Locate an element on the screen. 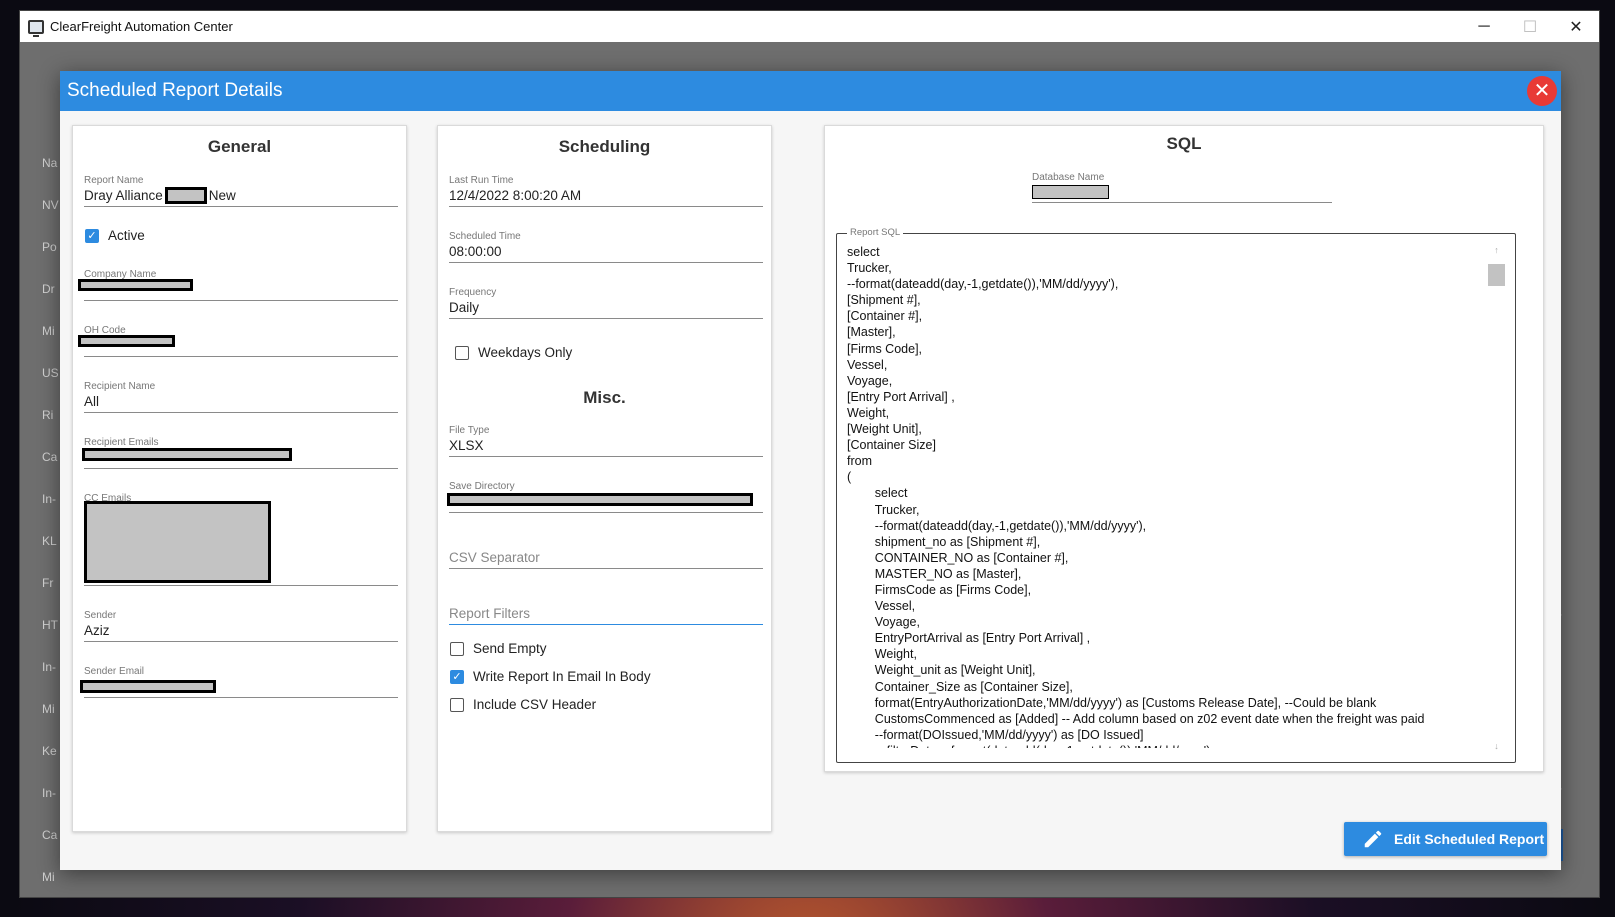  scroll-down-icon: ↓ is located at coordinates (1496, 746).